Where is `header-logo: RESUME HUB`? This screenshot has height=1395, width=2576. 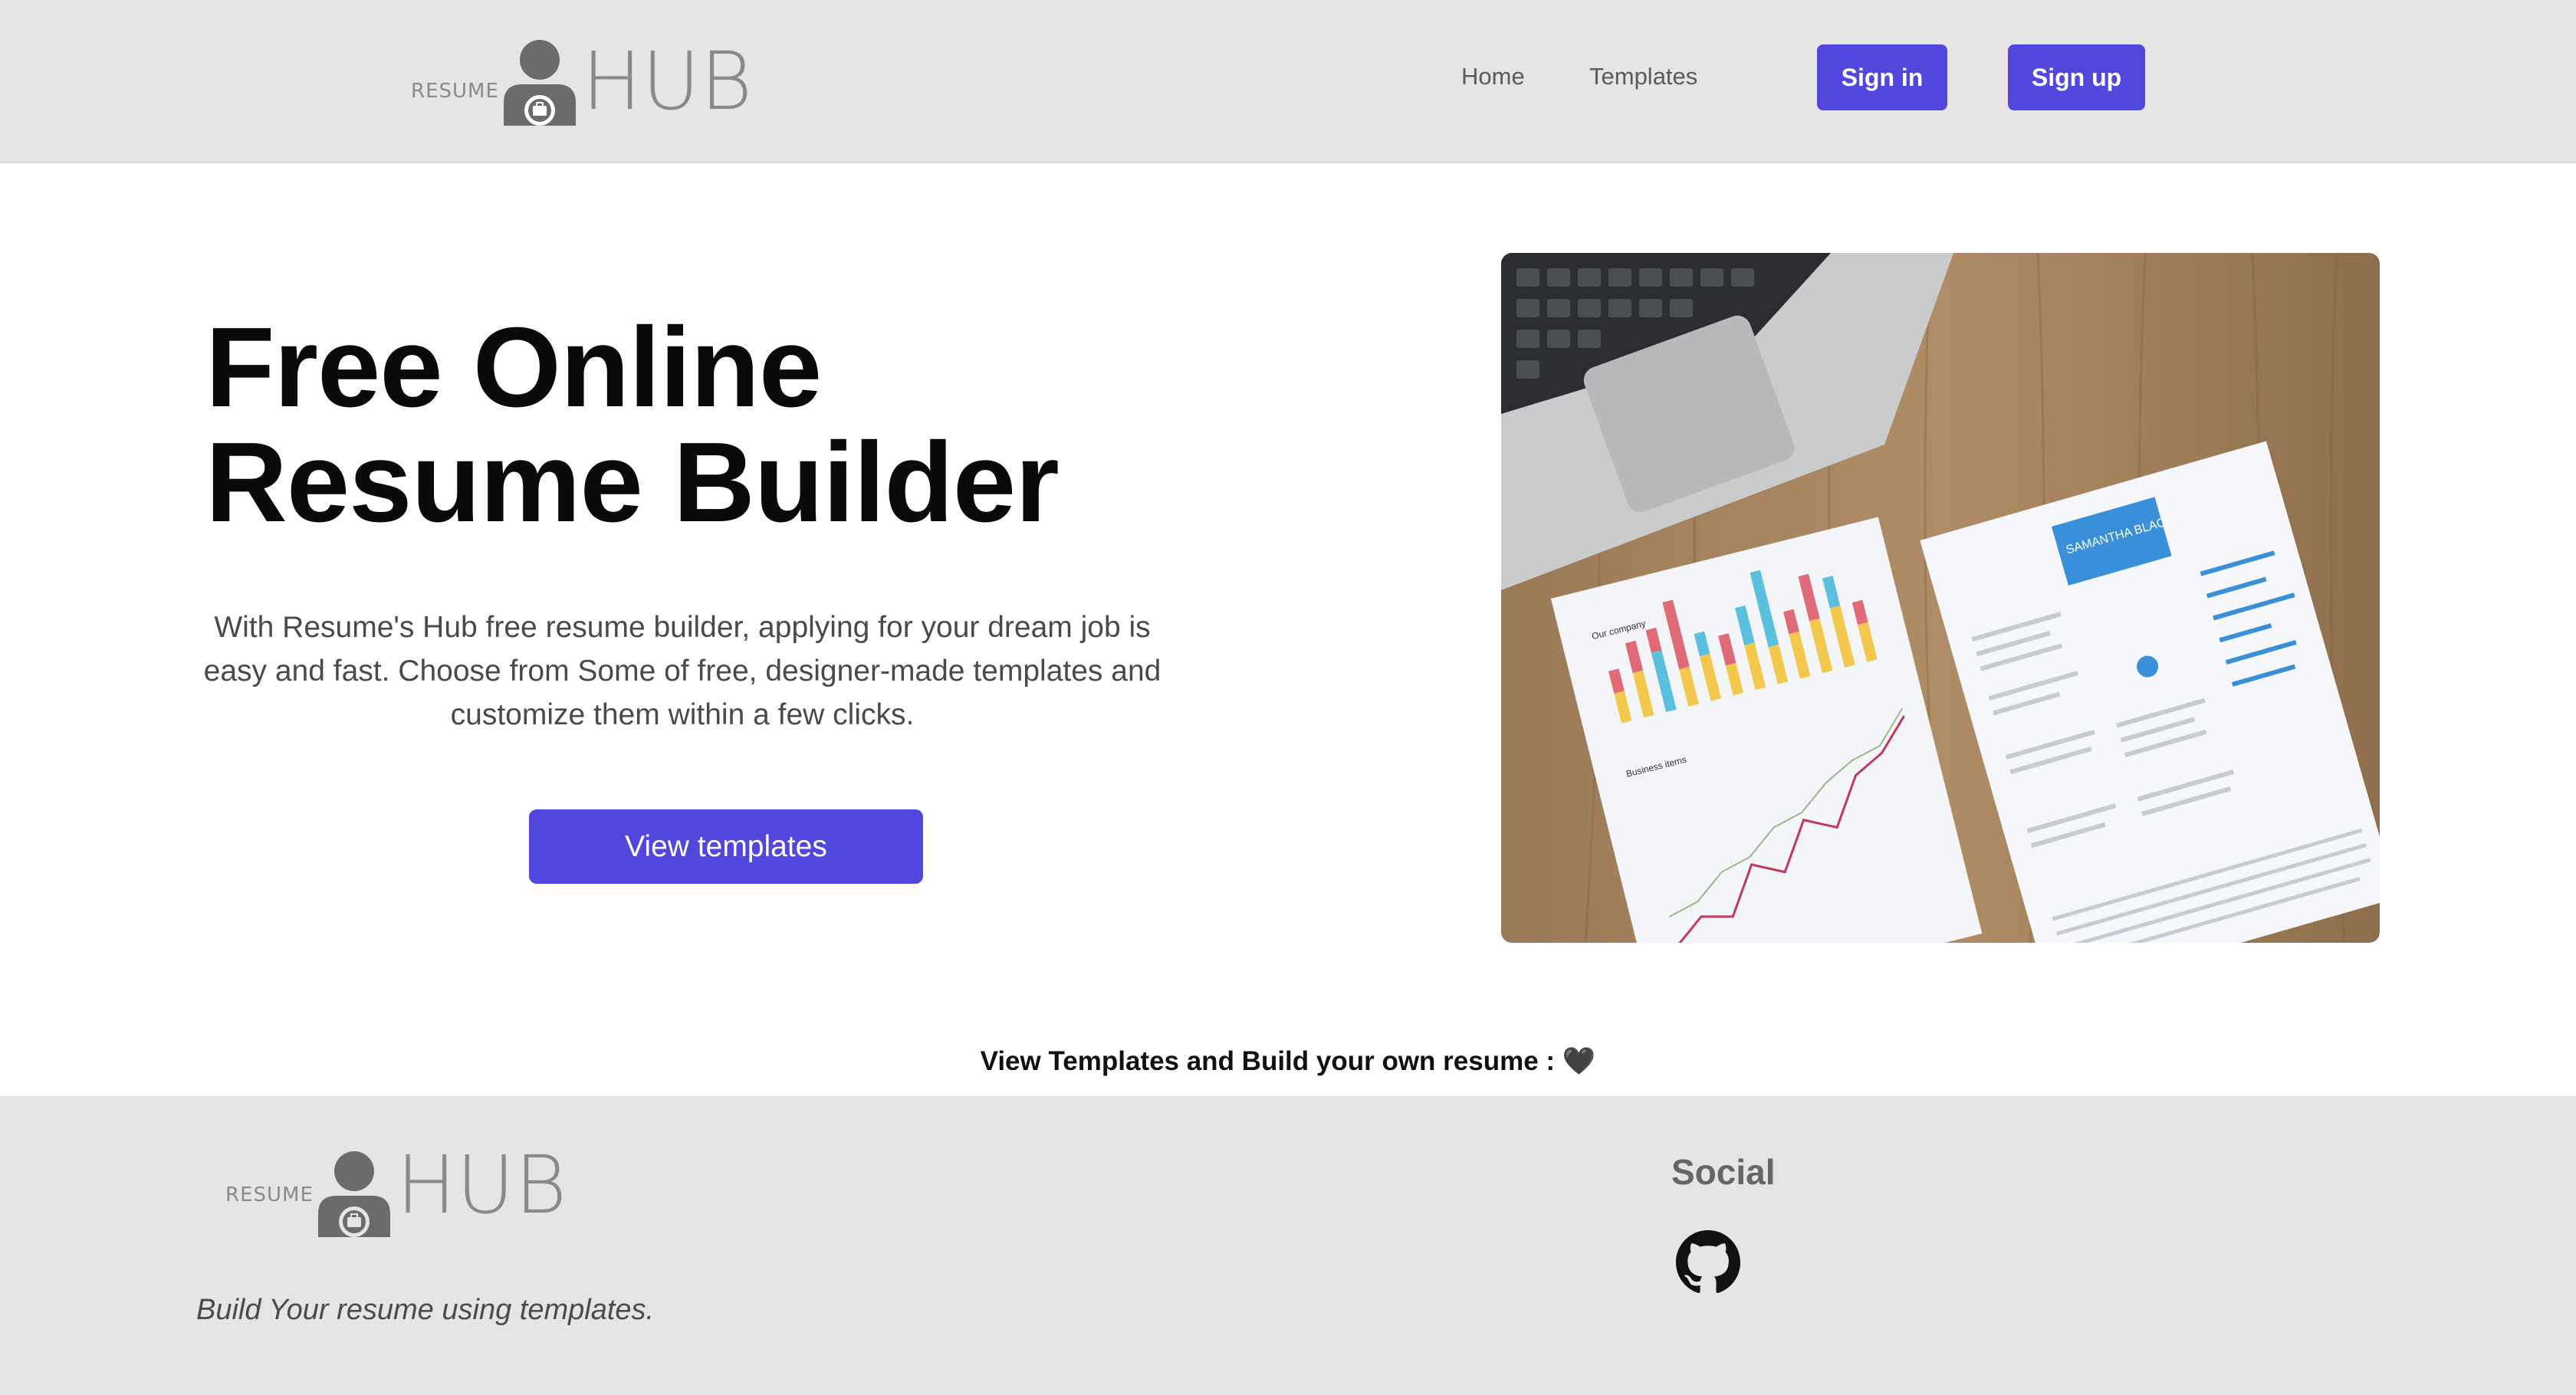
header-logo: RESUME HUB is located at coordinates (582, 80).